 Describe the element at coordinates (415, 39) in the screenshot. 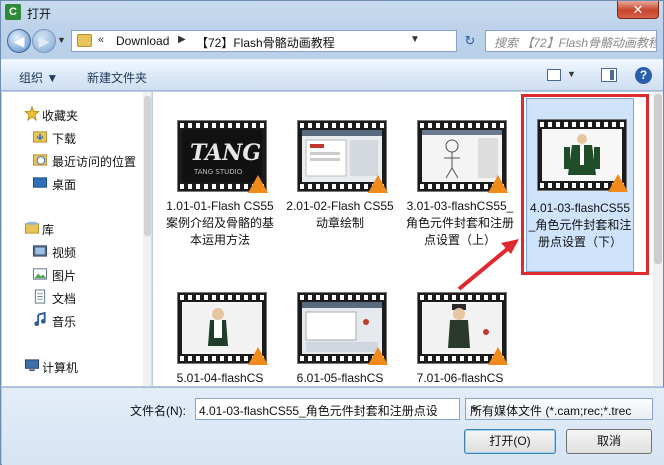

I see `address-dropdown-icon: ▼` at that location.